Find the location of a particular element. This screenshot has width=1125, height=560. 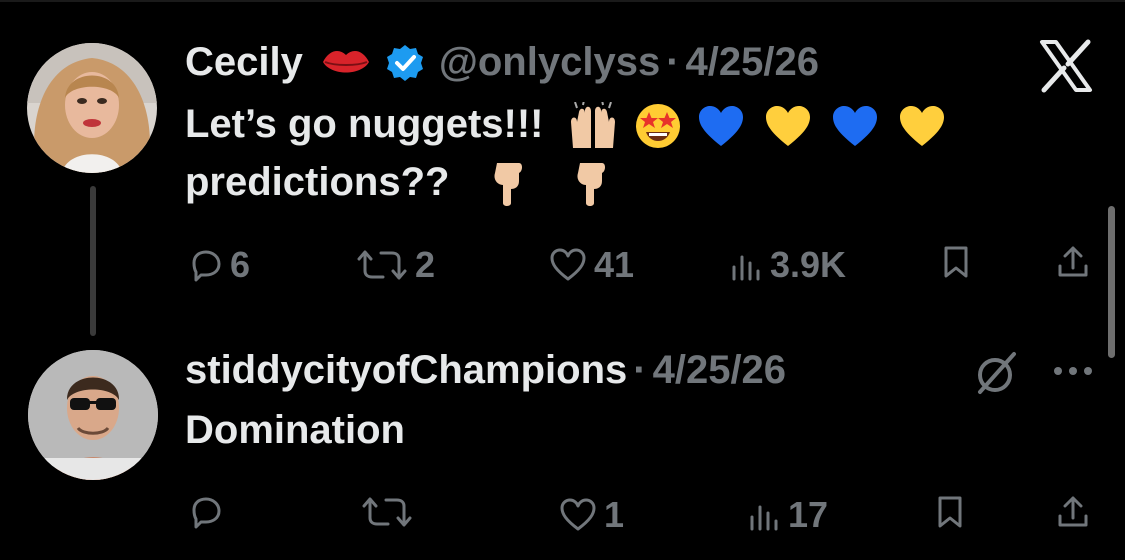

reply-author-name: stiddycityofChampions is located at coordinates (406, 370).